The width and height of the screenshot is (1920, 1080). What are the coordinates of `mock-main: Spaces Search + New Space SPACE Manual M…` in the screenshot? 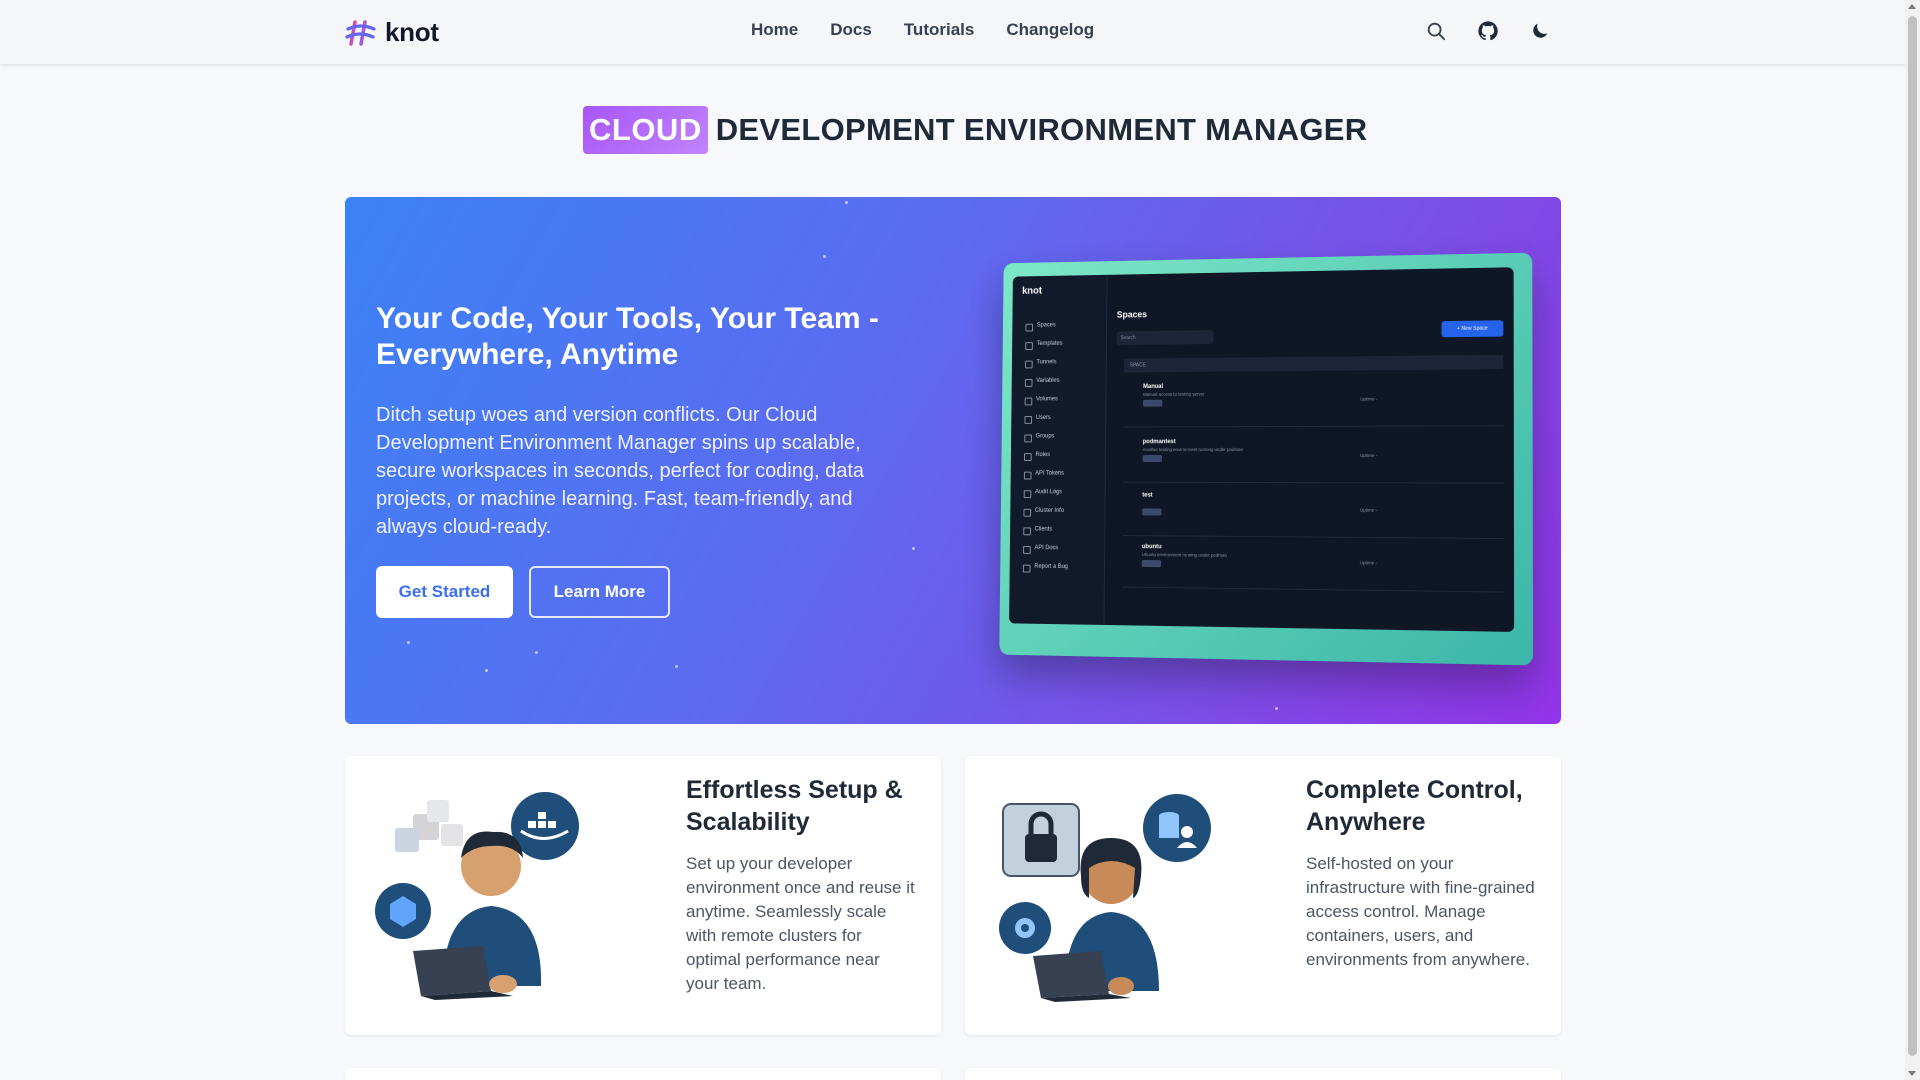 It's located at (1310, 449).